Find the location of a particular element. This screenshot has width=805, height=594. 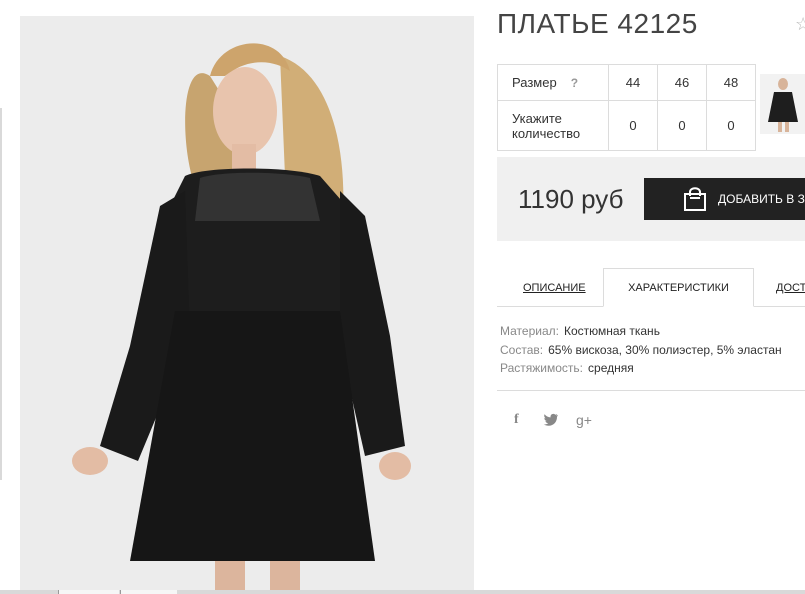

quantity-input-46: 0 is located at coordinates (682, 125).